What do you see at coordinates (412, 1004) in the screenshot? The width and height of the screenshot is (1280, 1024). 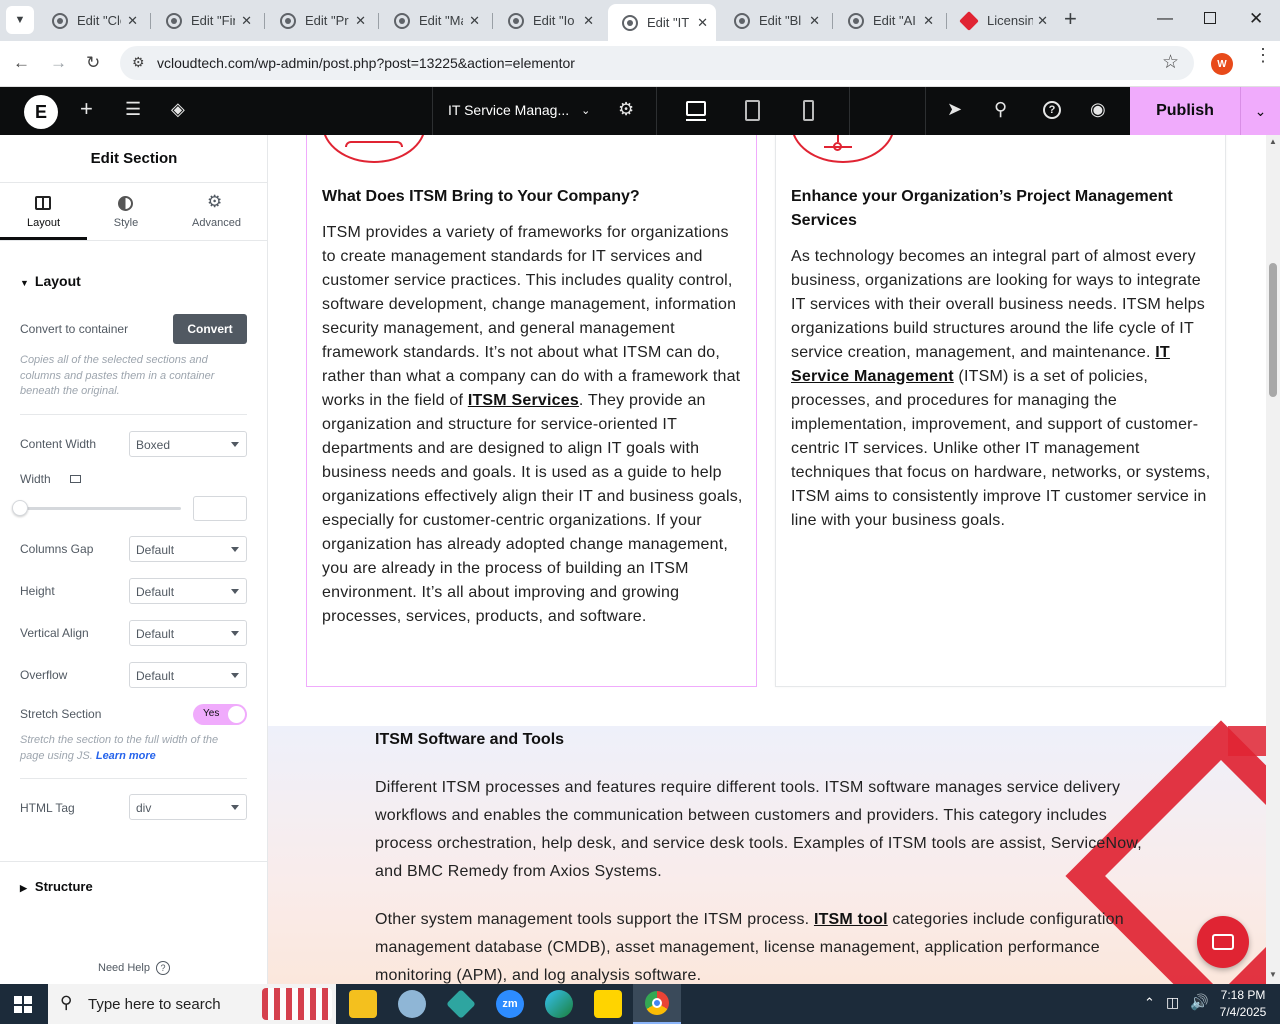 I see `paint-app-icon` at bounding box center [412, 1004].